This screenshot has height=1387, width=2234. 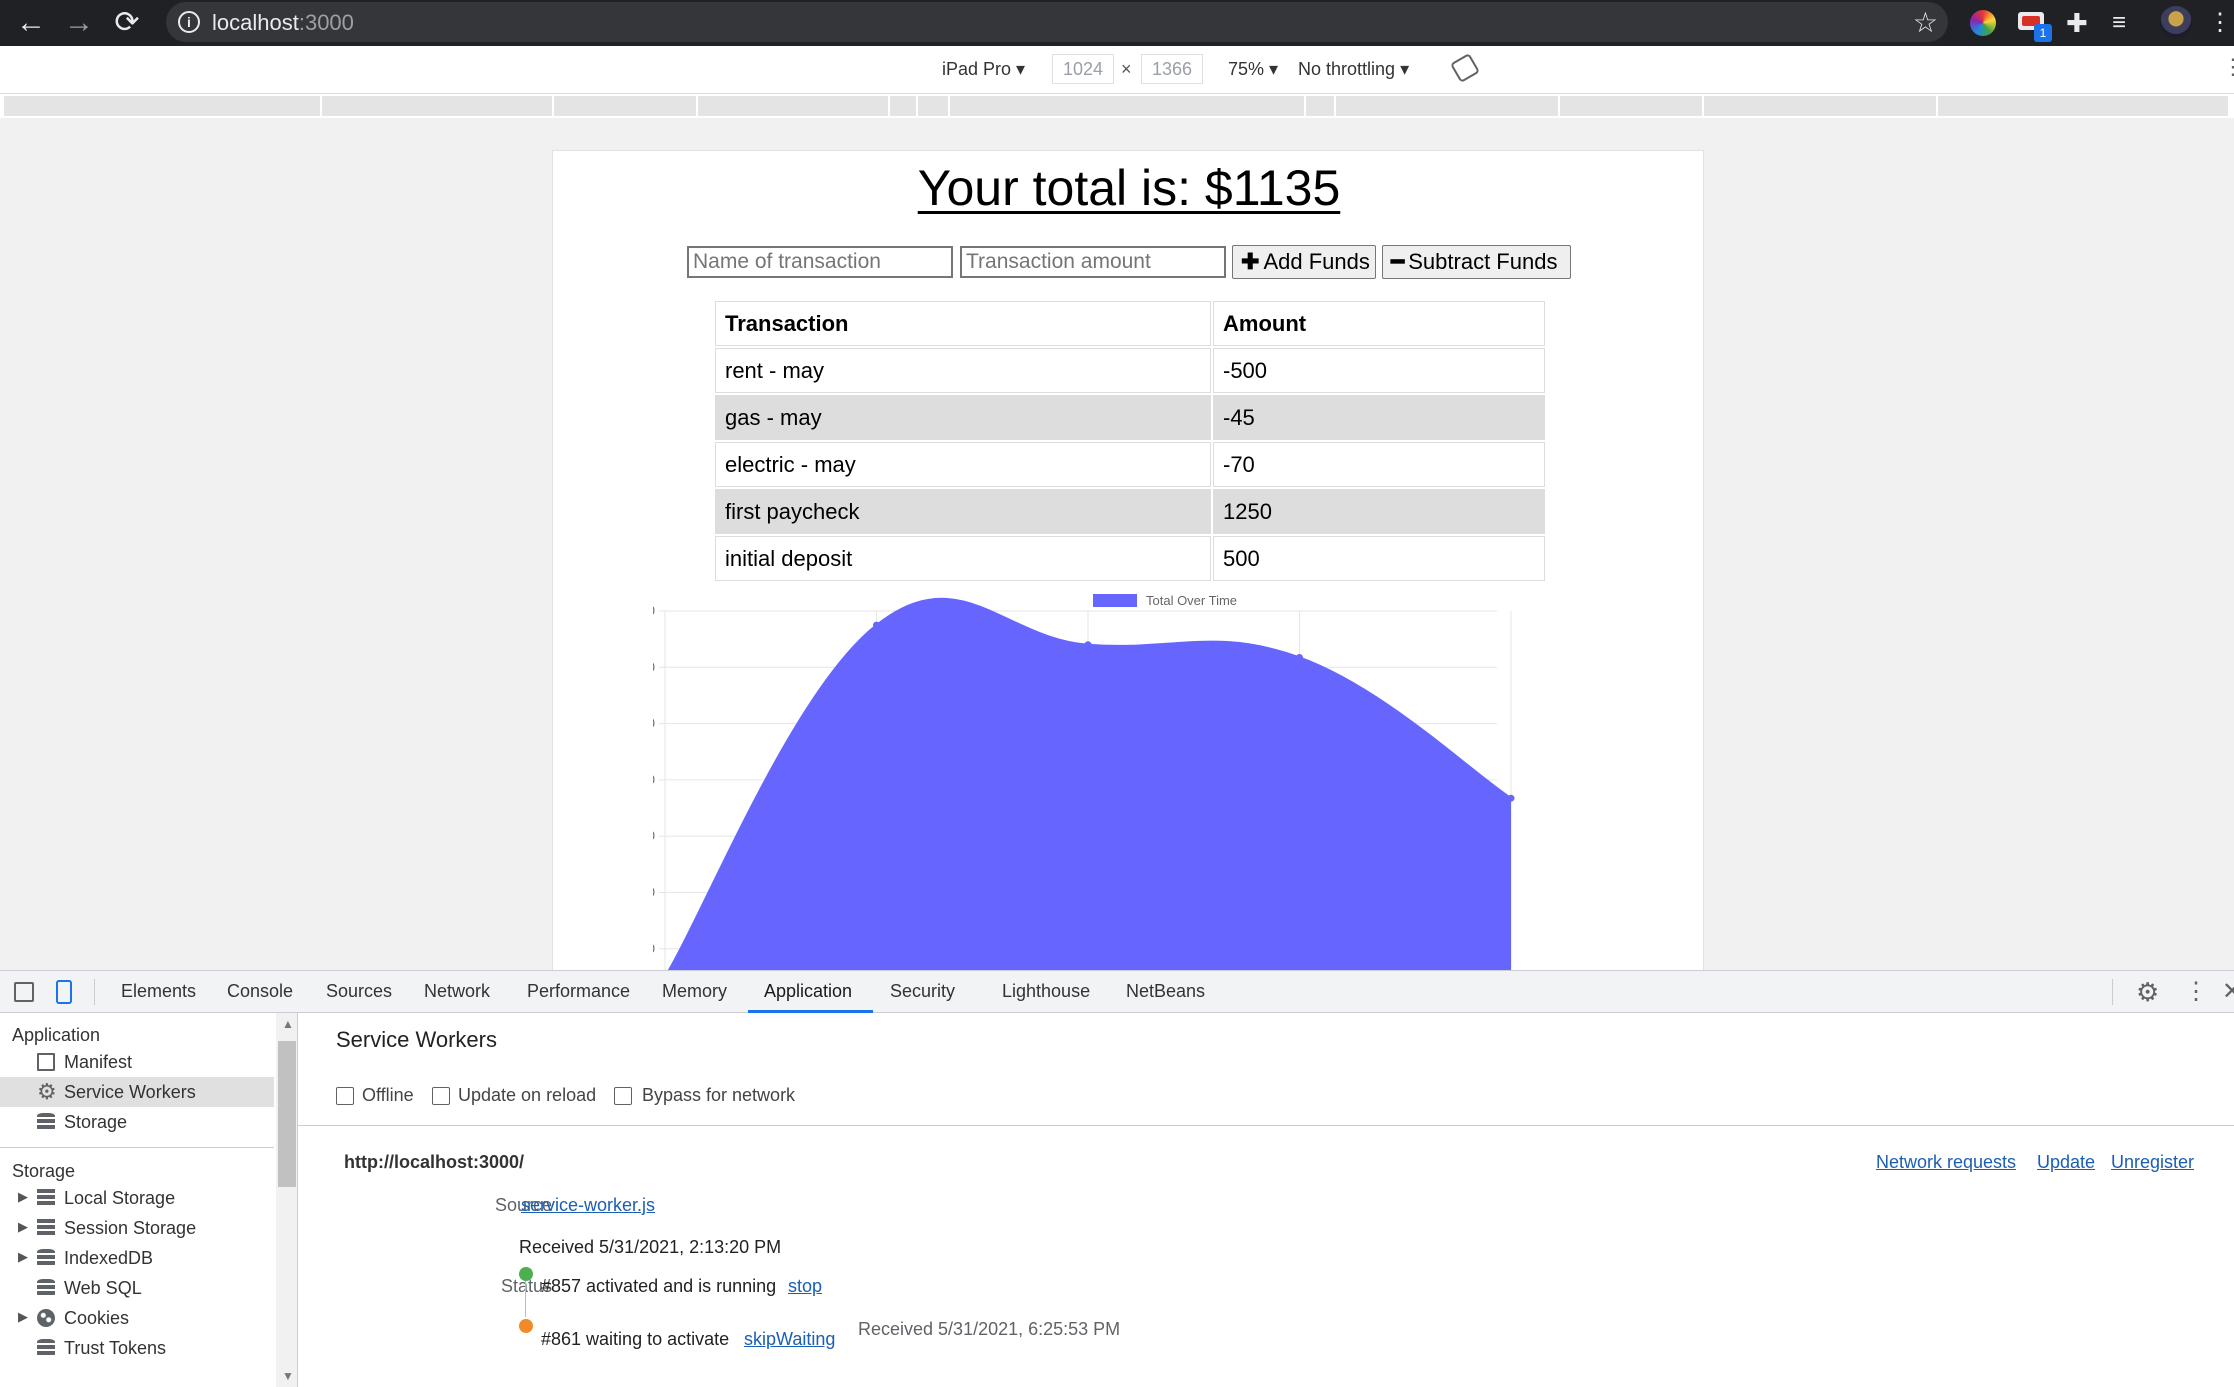 I want to click on sidebar-item-trust-tokens: Trust Tokens, so click(x=137, y=1348).